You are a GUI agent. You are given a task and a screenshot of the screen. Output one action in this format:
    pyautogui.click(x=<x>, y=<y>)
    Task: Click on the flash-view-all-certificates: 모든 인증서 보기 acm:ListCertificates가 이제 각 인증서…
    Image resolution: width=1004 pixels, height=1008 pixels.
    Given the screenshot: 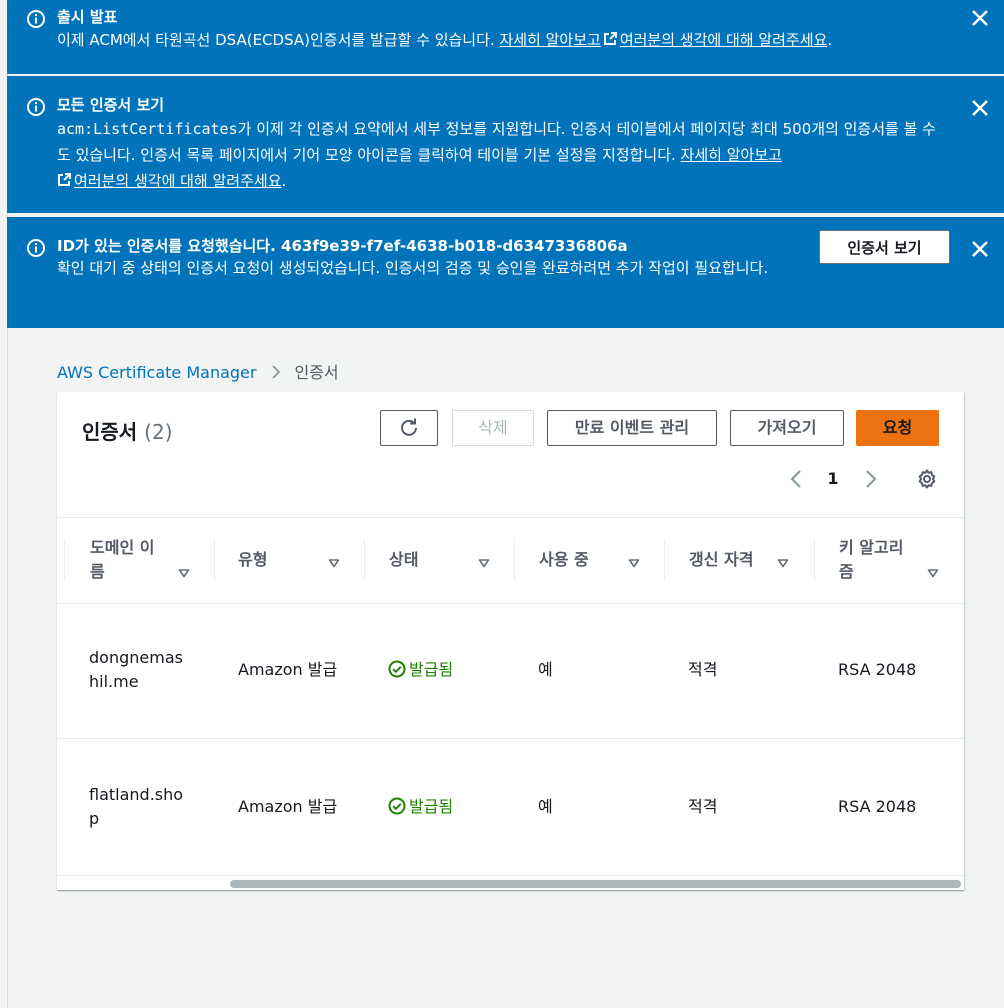 What is the action you would take?
    pyautogui.click(x=505, y=144)
    